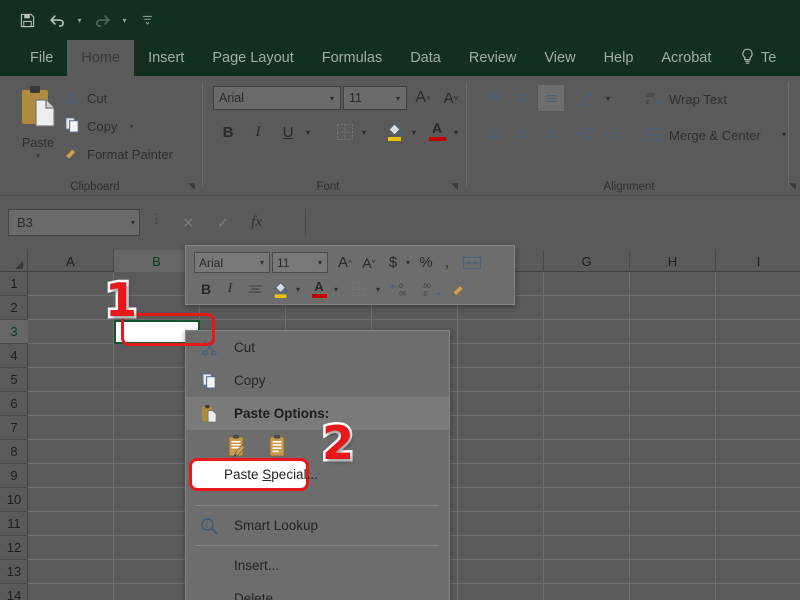  Describe the element at coordinates (414, 132) in the screenshot. I see `fill-color-dropdown-icon: ▾` at that location.